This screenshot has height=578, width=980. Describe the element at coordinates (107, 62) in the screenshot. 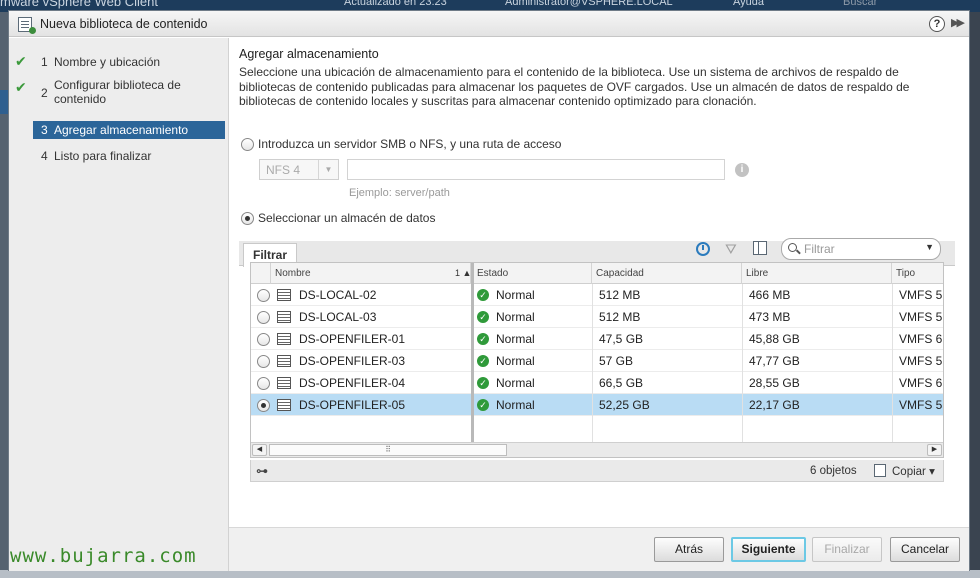

I see `step-label: Nombre y ubicación` at that location.